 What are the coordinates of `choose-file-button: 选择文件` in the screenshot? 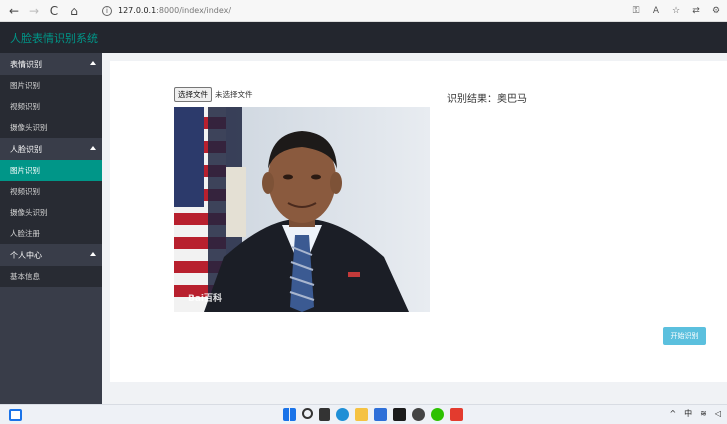 It's located at (193, 94).